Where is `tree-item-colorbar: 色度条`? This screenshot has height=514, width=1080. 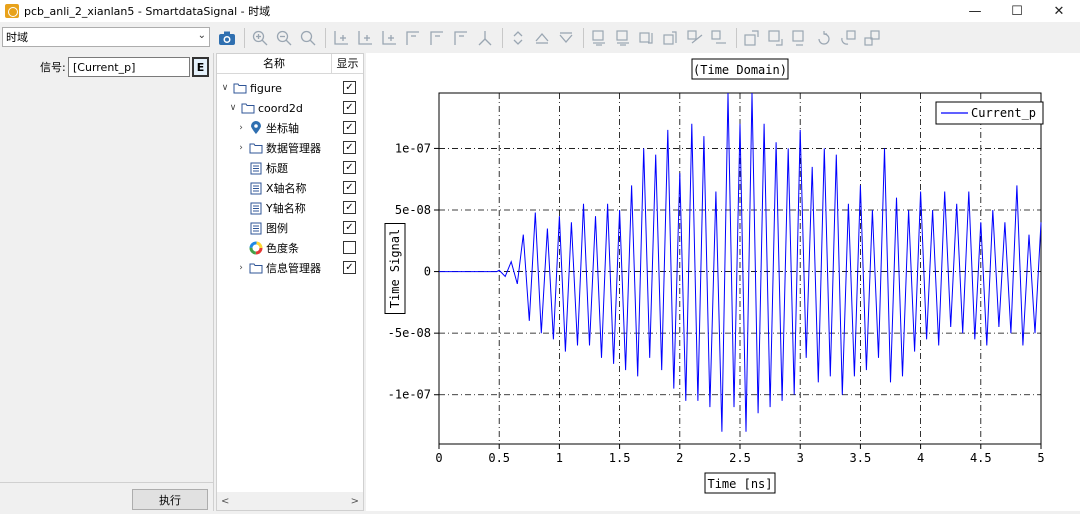
tree-item-colorbar: 色度条 is located at coordinates (290, 248).